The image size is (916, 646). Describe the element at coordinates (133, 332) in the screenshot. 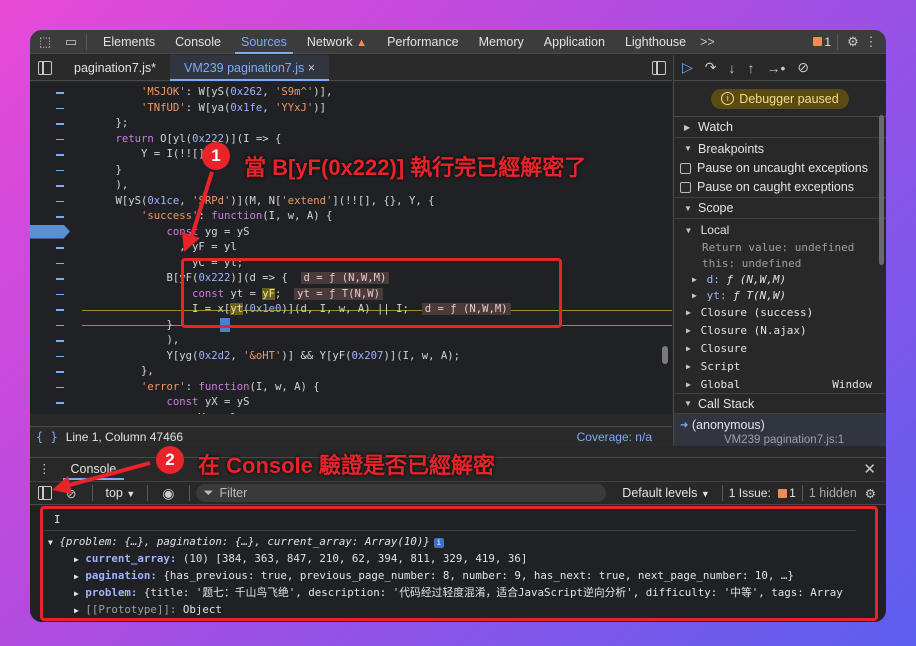

I see `annotation-arrows` at that location.